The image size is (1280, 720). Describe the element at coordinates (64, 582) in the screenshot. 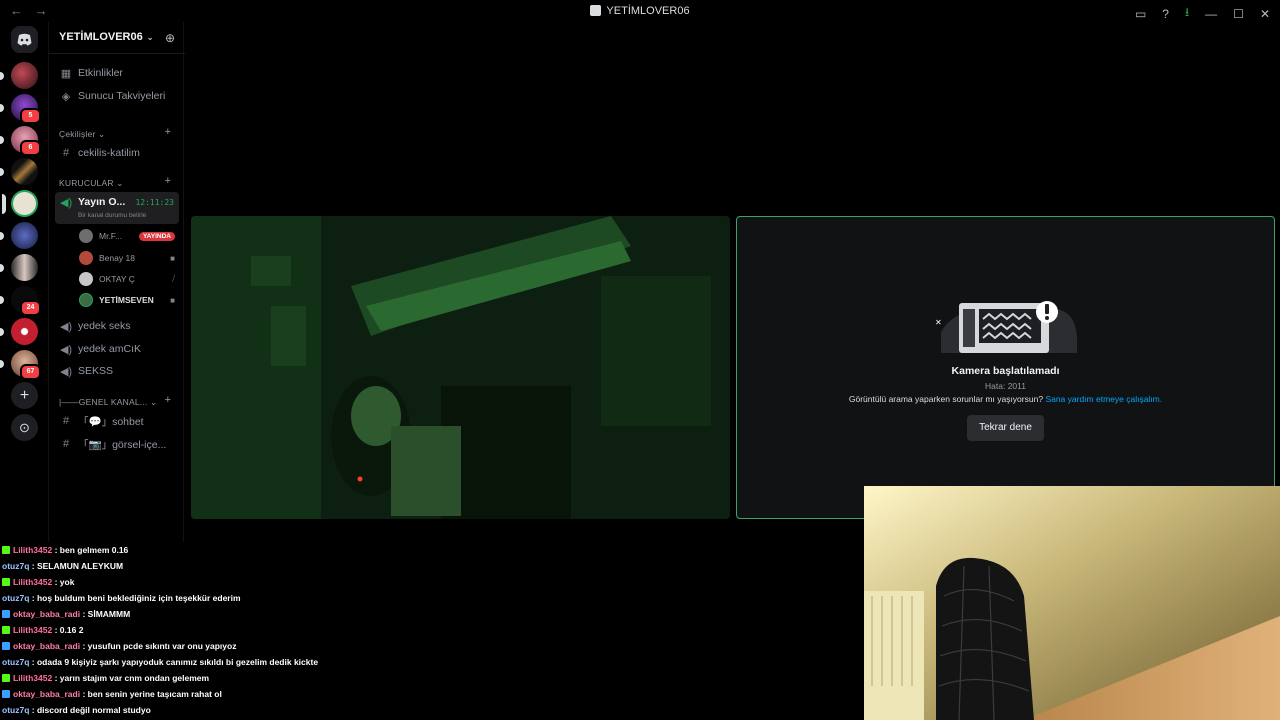

I see `chat-text: : yok` at that location.